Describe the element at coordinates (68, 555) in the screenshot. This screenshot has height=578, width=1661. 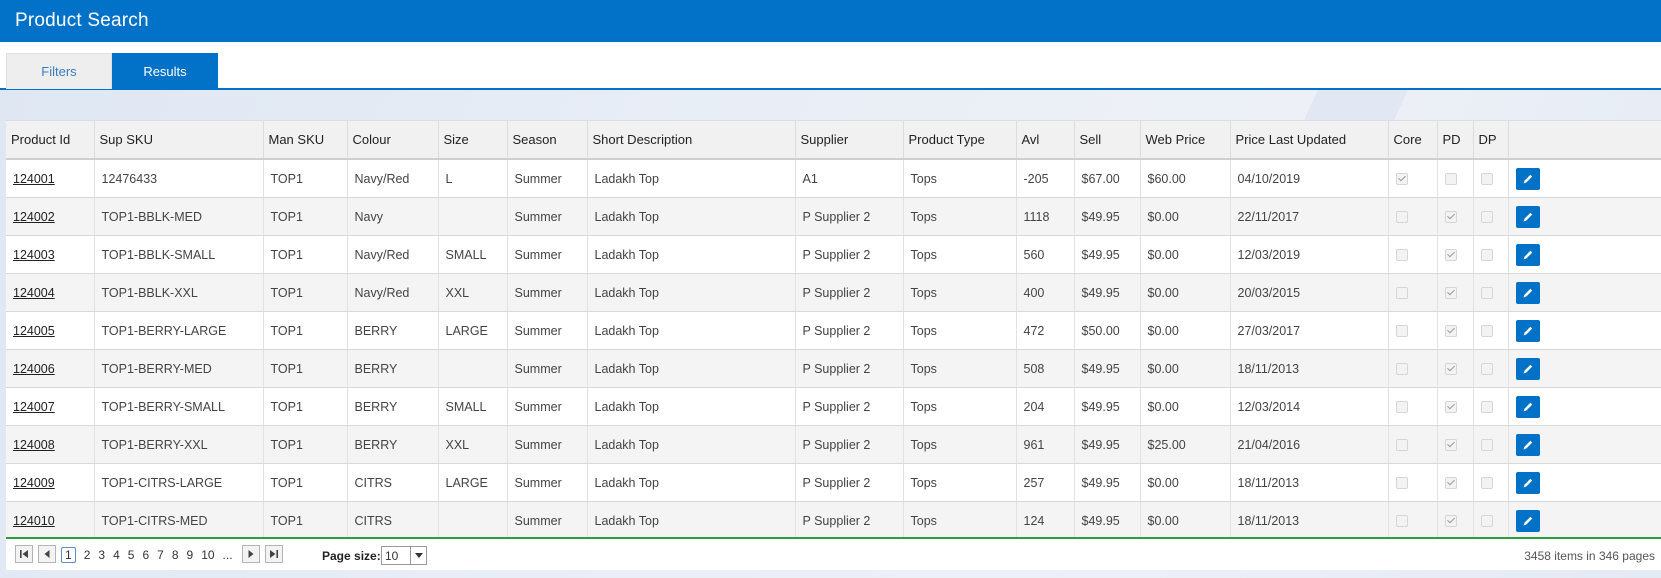
I see `page-number-link: 1` at that location.